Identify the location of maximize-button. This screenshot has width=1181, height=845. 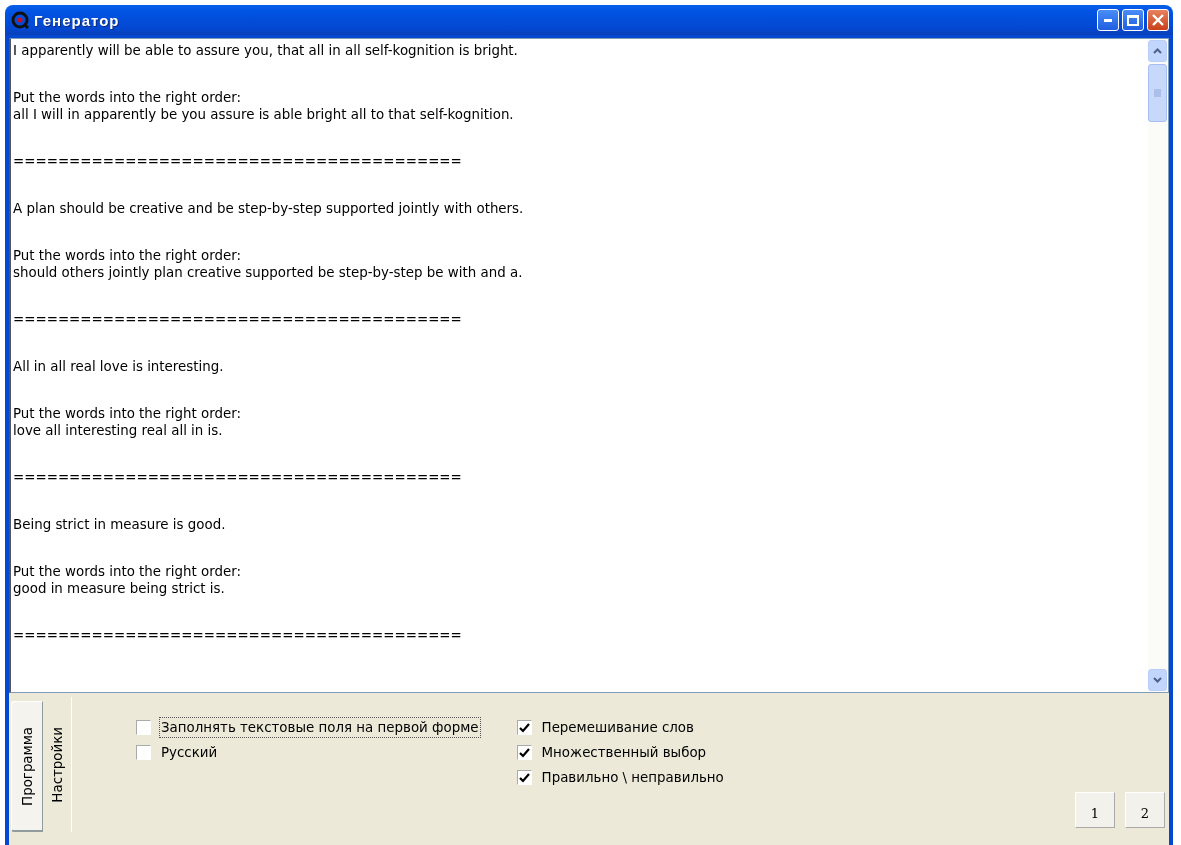
(1133, 20).